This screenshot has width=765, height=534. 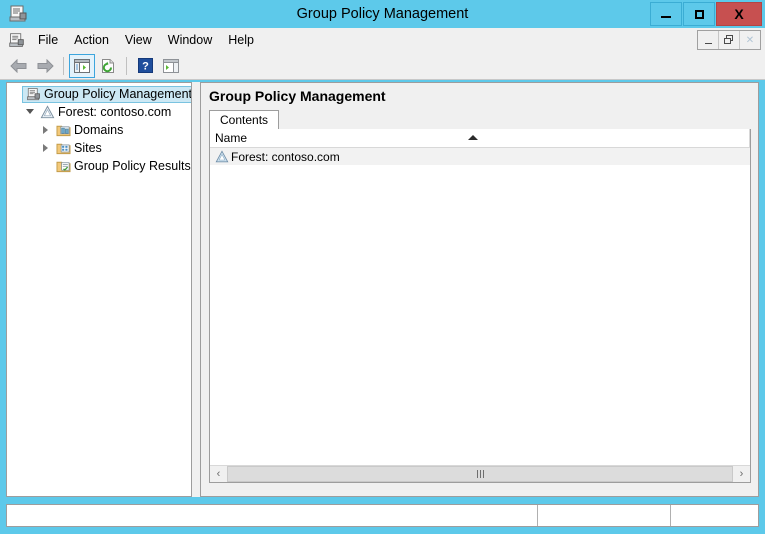 I want to click on scroll-right-button: ›, so click(x=741, y=474).